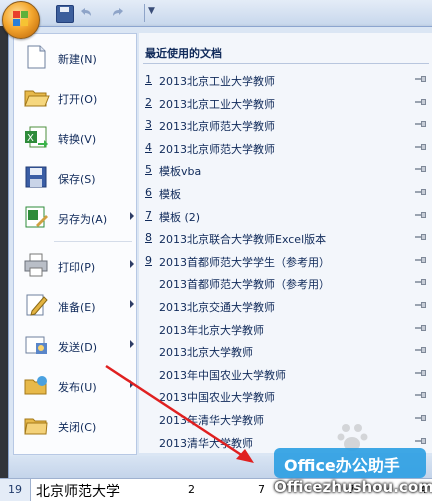 This screenshot has height=501, width=432. What do you see at coordinates (285, 329) in the screenshot?
I see `recent-document-item: 2013年北京大学教师` at bounding box center [285, 329].